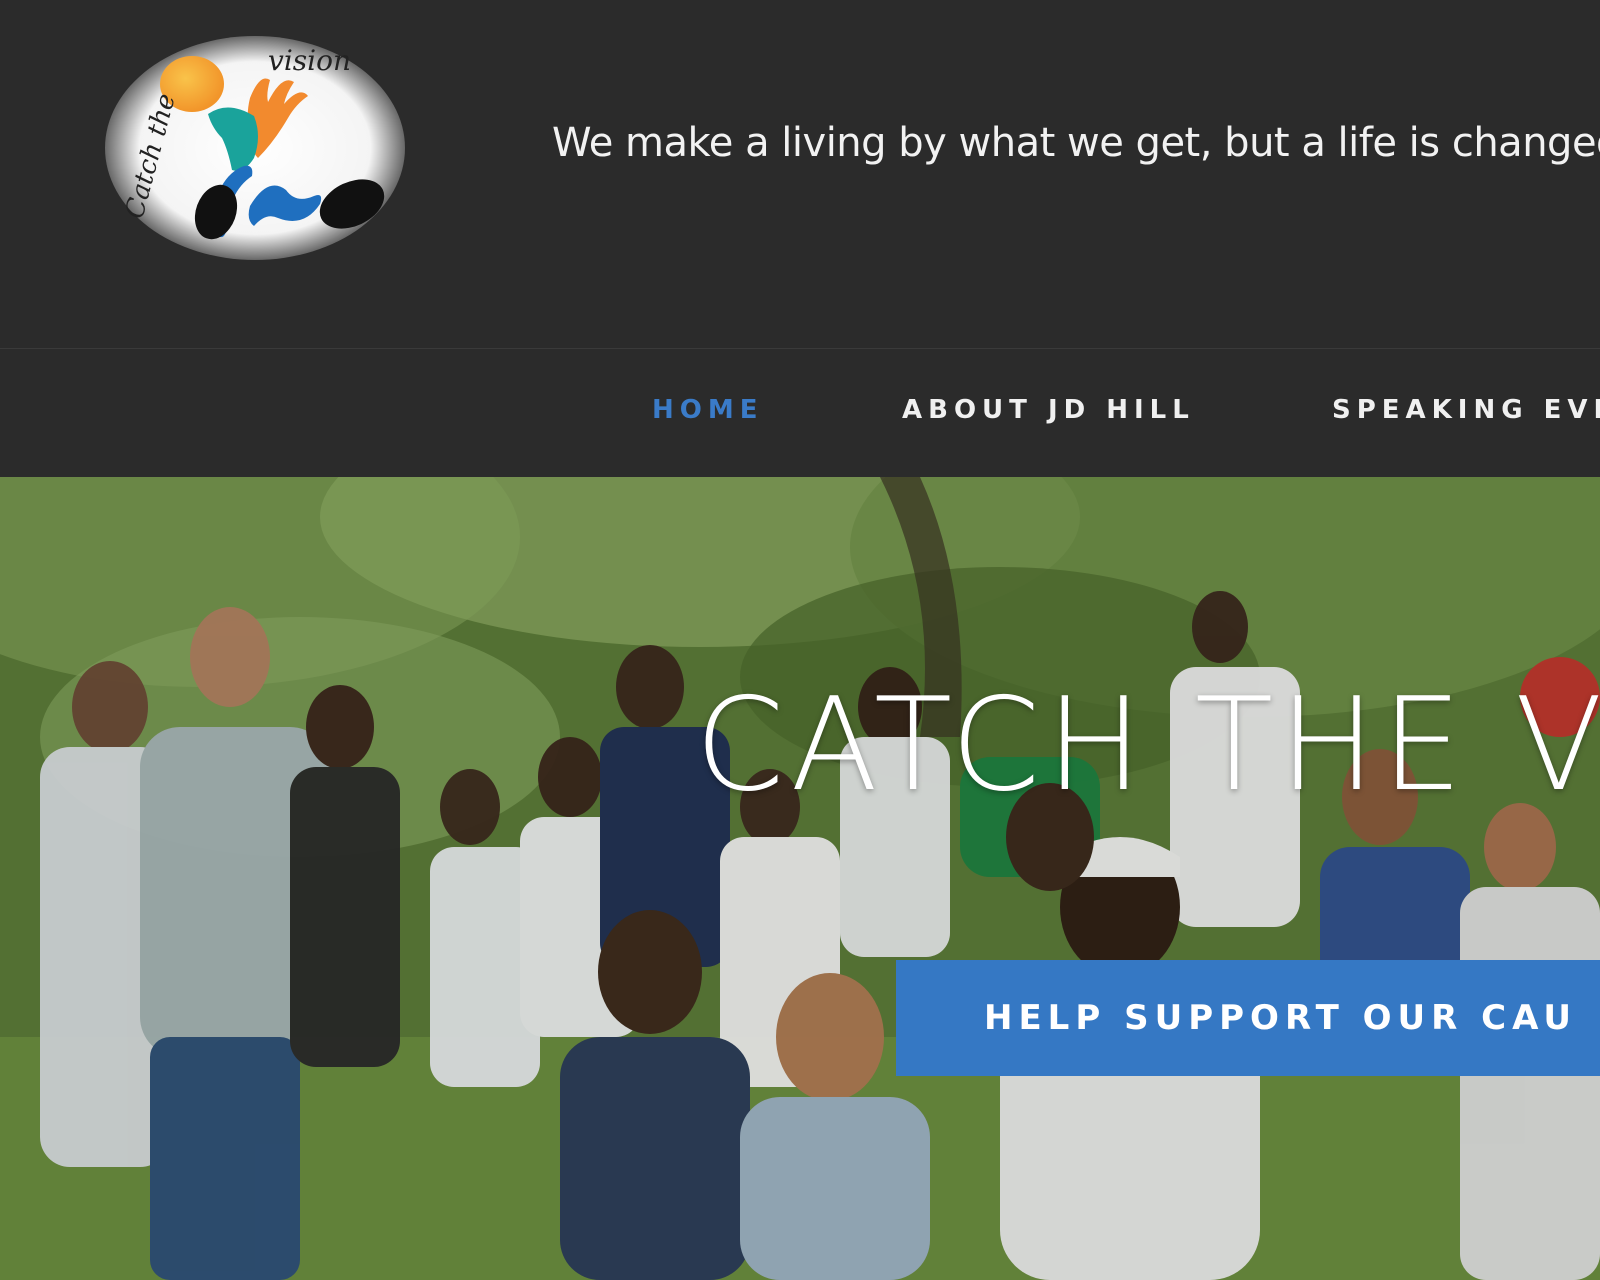 Image resolution: width=1600 pixels, height=1280 pixels. Describe the element at coordinates (255, 147) in the screenshot. I see `catch-the-vision-logo: vision Catch the` at that location.